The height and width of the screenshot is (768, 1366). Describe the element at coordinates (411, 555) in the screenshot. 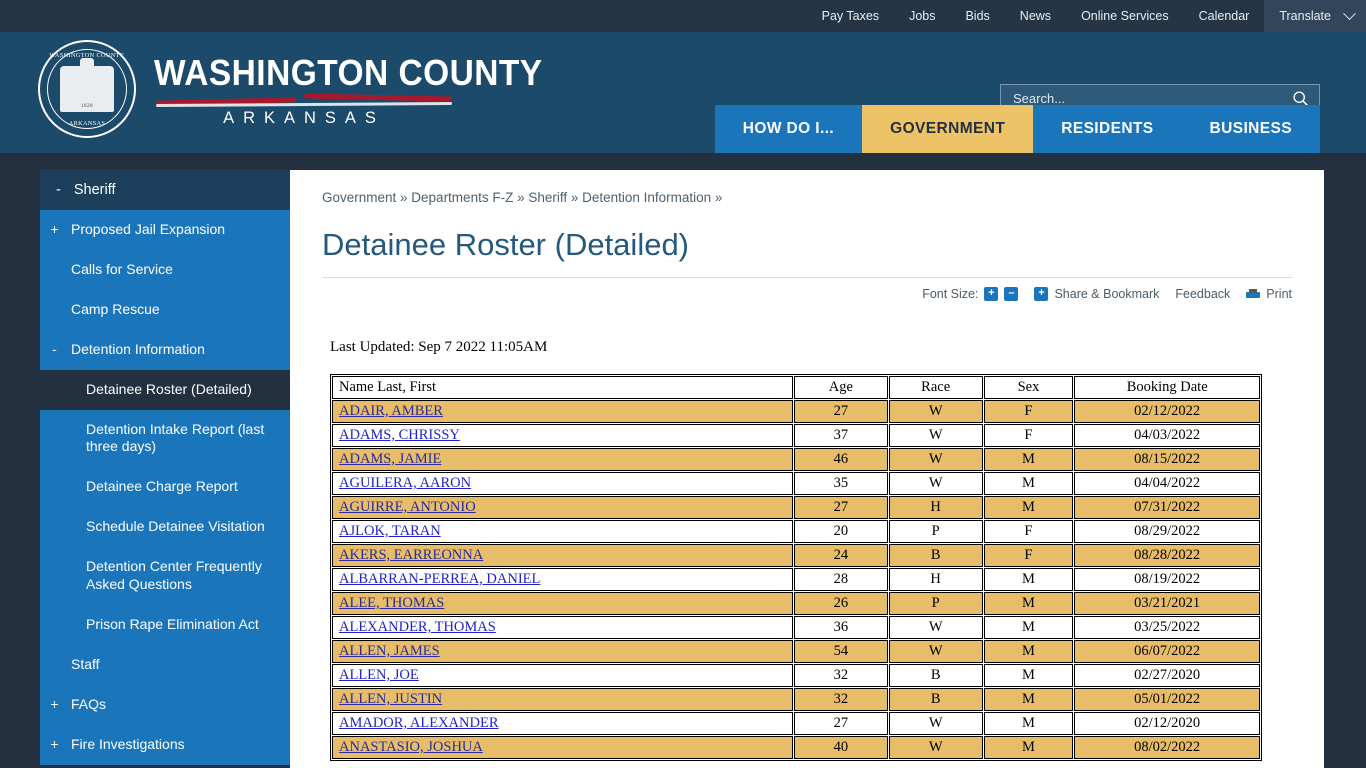

I see `detainee-name-link: AKERS, EARREONNA` at that location.